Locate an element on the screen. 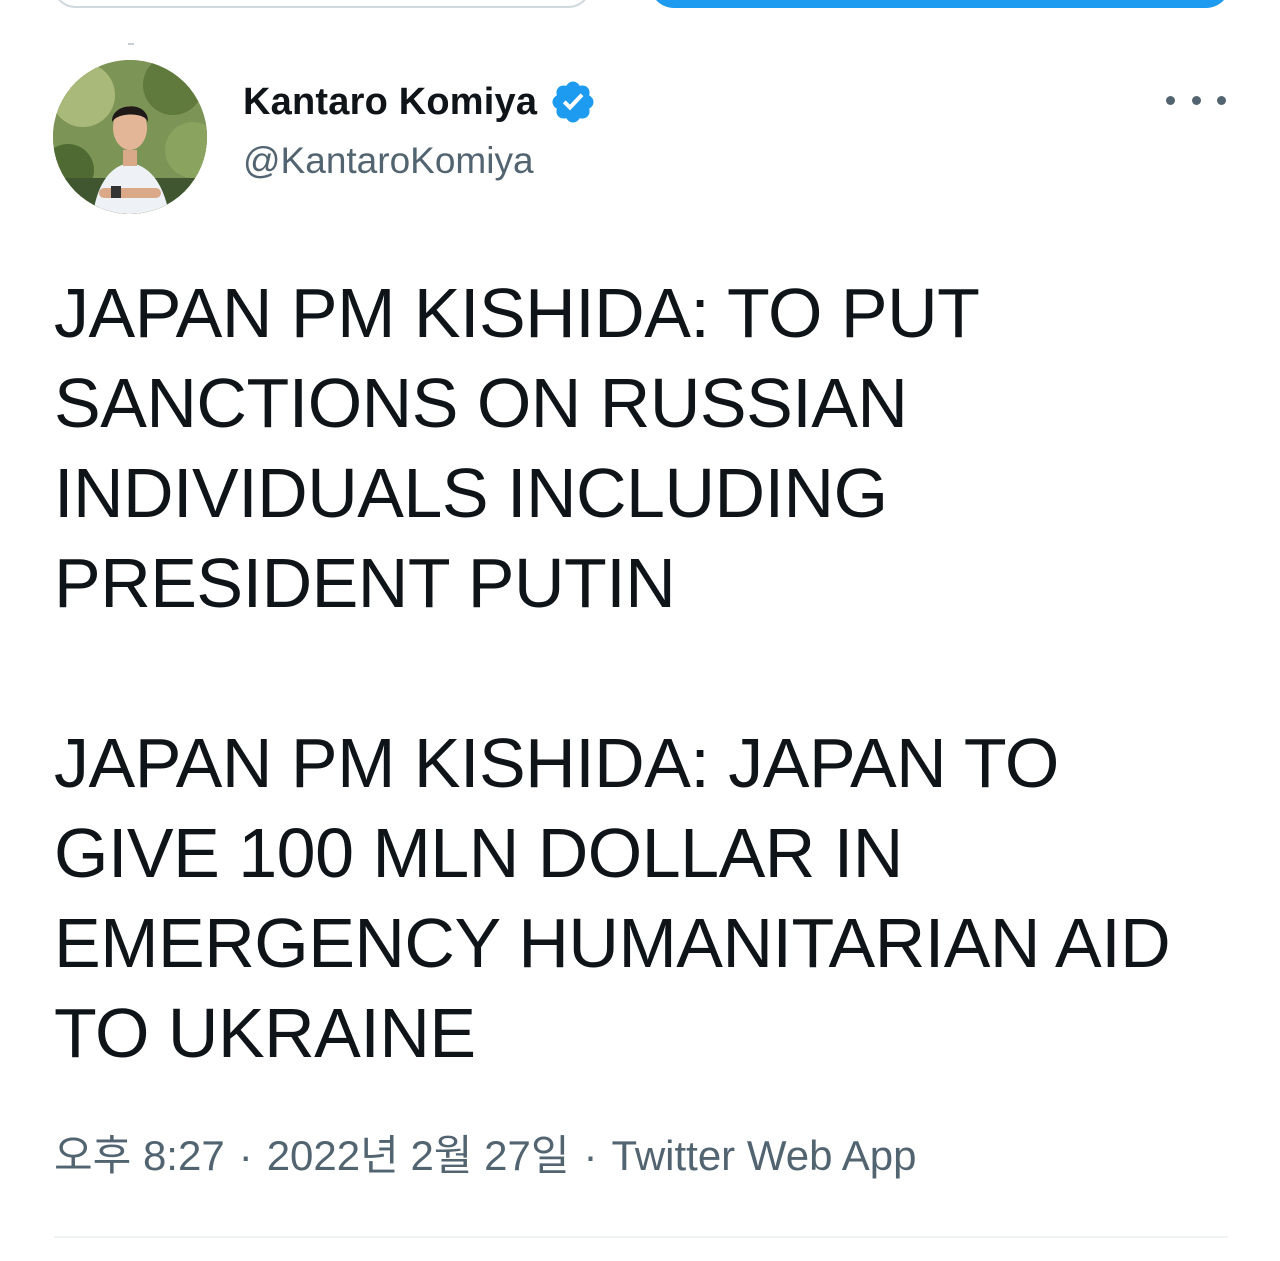 The height and width of the screenshot is (1261, 1280). top-secondary-button is located at coordinates (322, 4).